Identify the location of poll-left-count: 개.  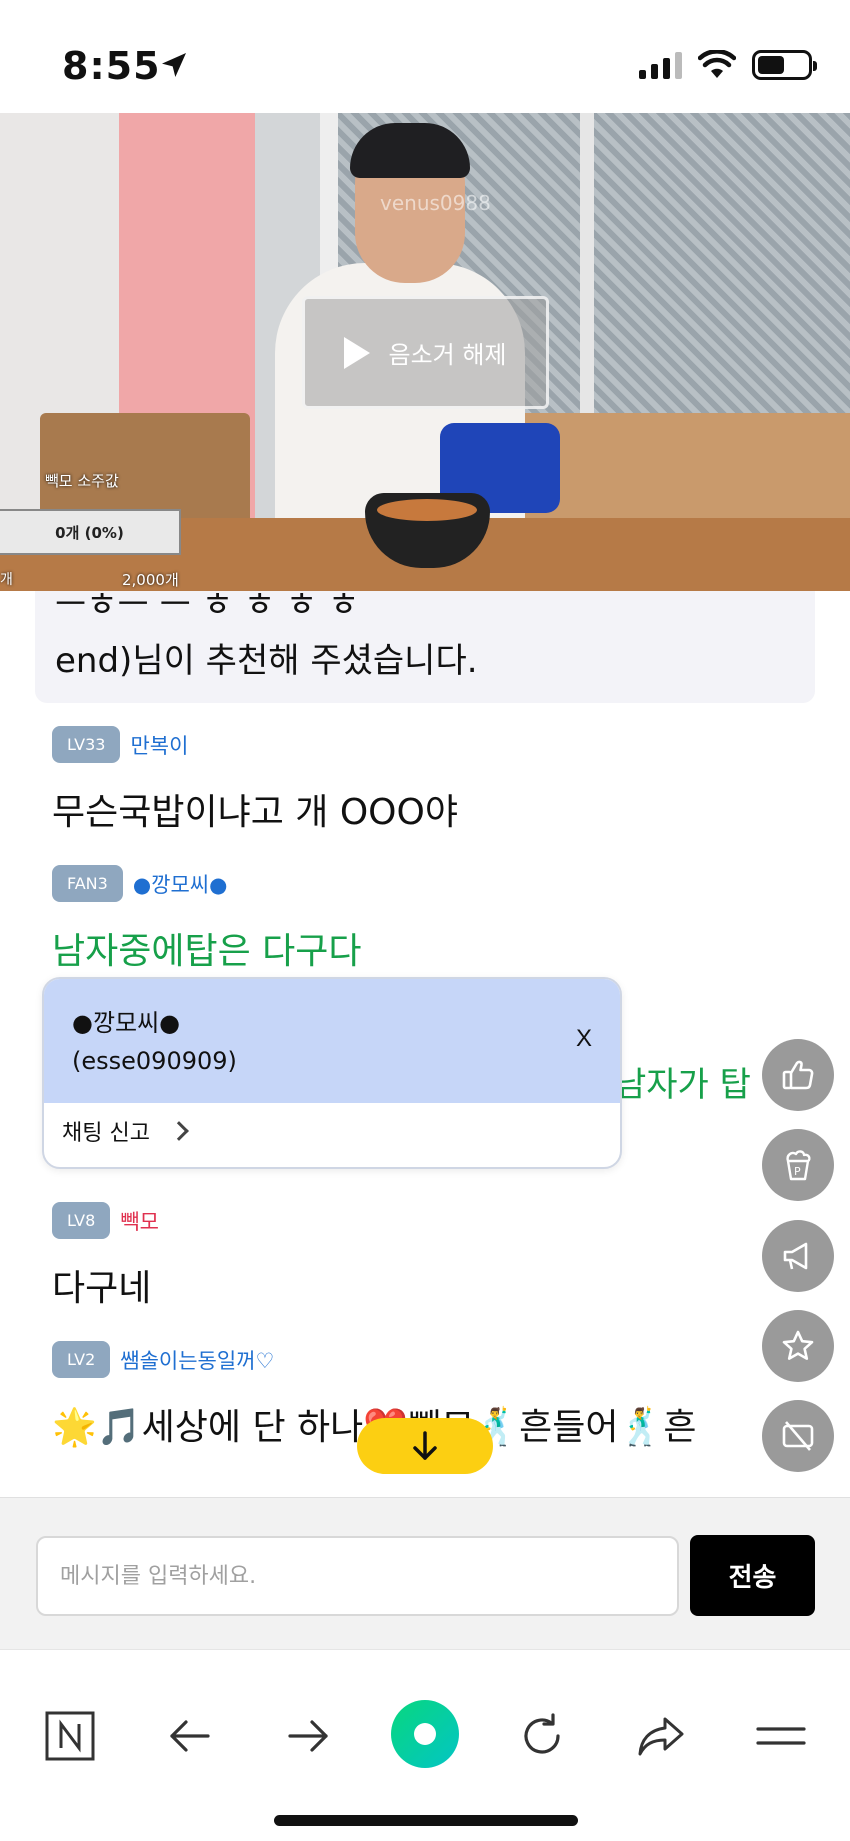
(6, 580).